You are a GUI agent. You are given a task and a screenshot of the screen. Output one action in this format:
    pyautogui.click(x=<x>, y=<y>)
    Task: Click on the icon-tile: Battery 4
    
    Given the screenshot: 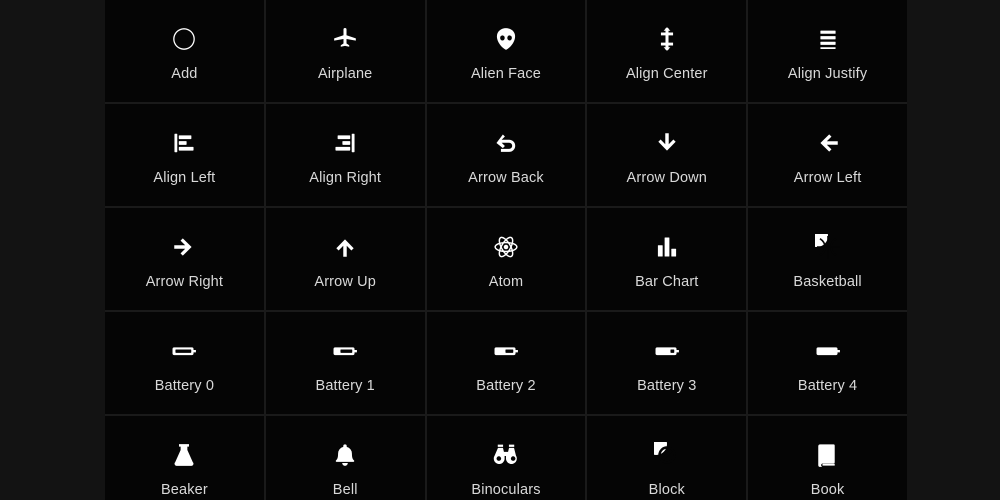 What is the action you would take?
    pyautogui.click(x=827, y=363)
    